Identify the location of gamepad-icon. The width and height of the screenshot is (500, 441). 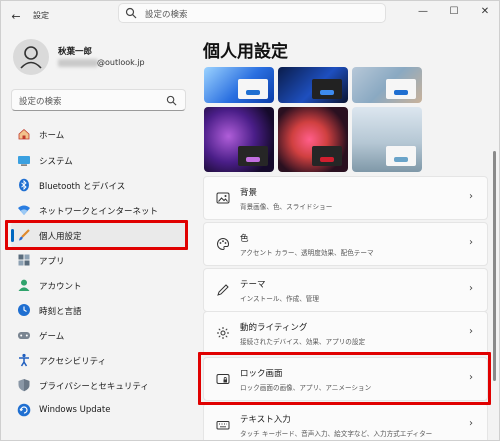
(24, 335).